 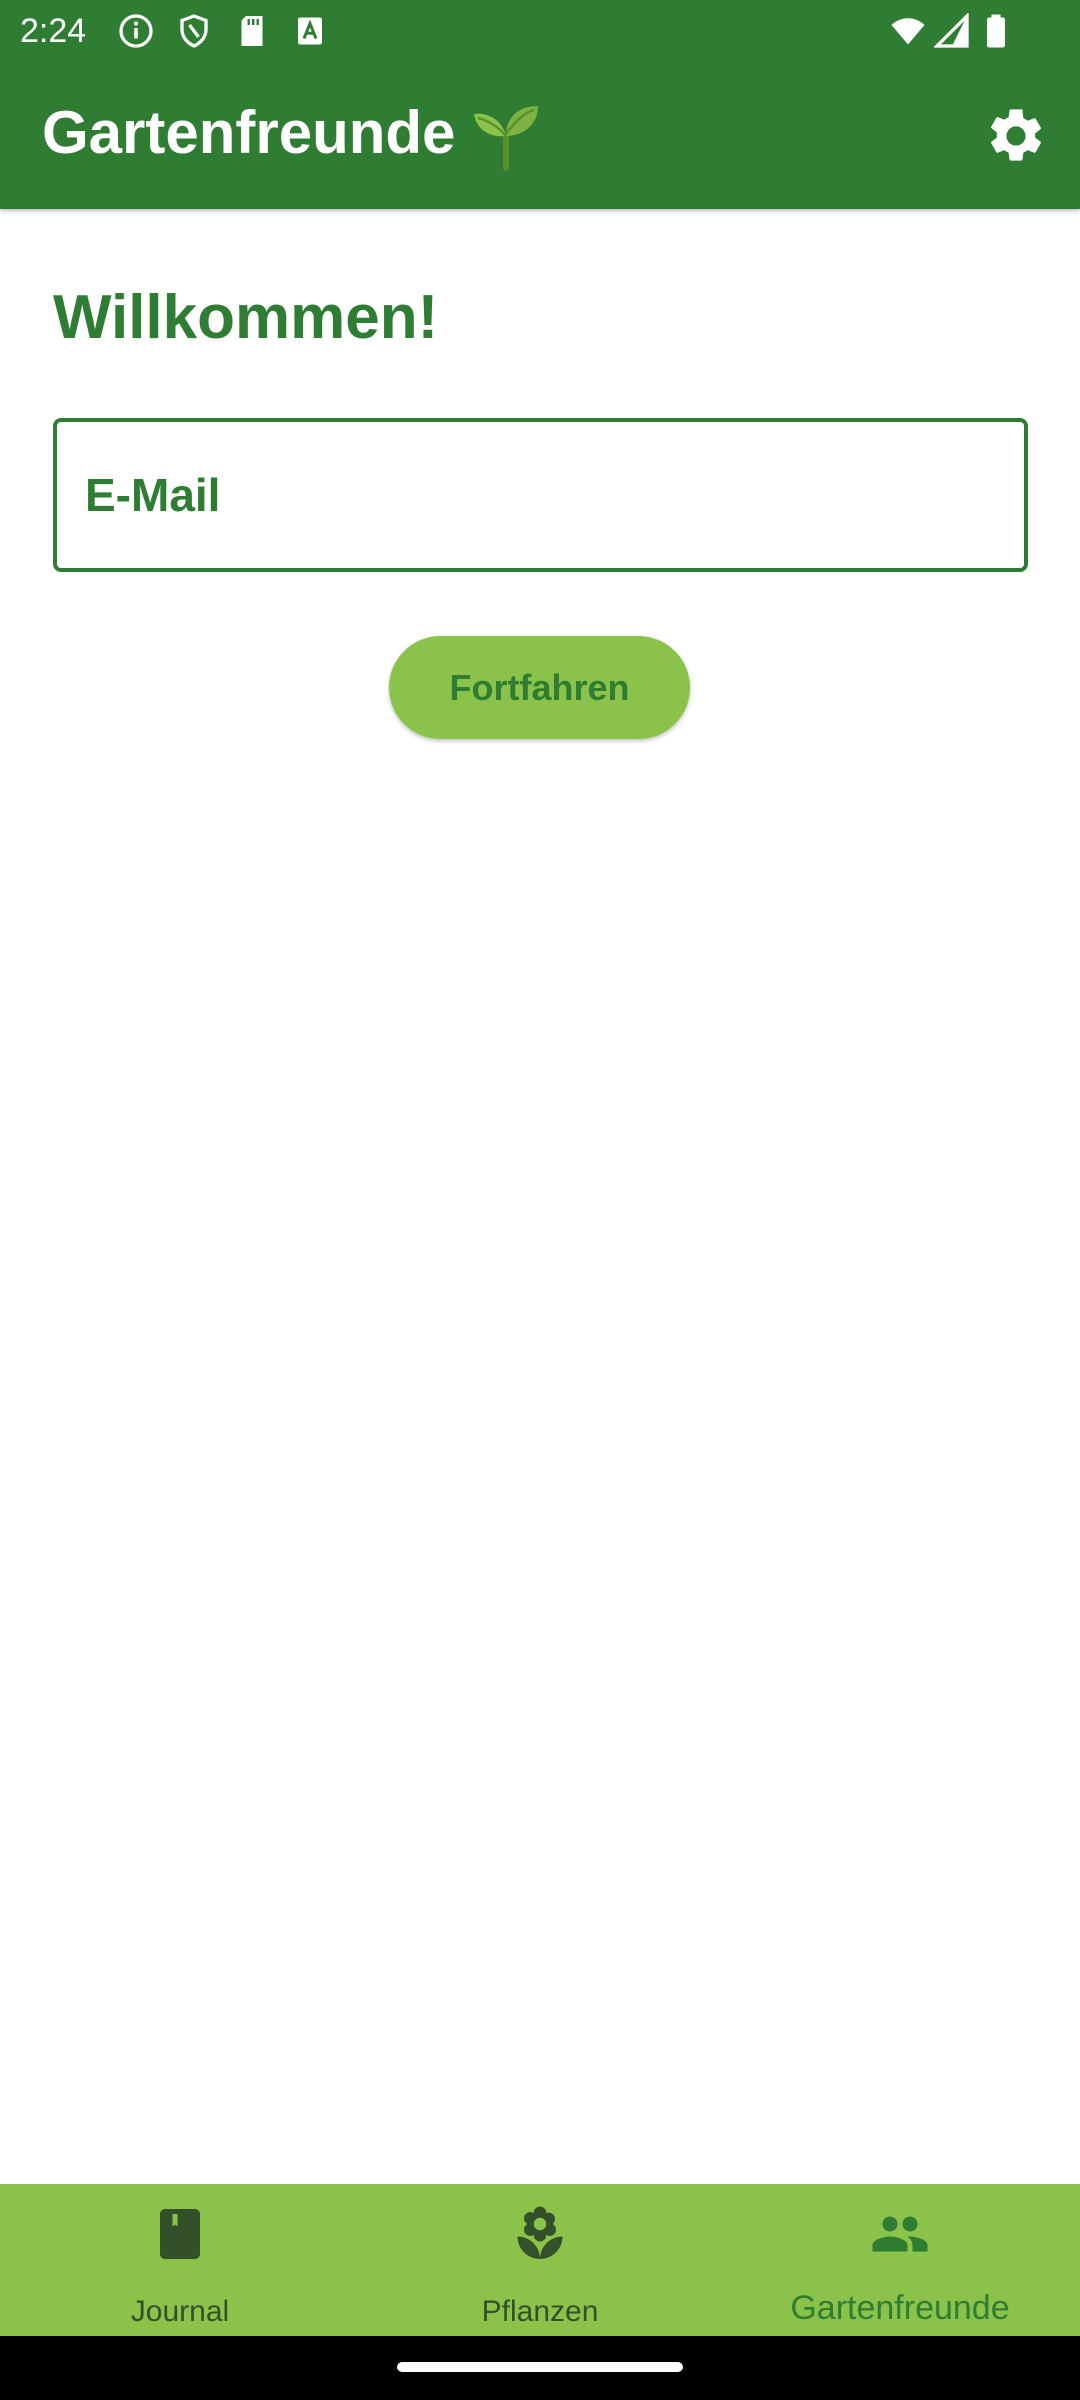 I want to click on seedling-icon, so click(x=506, y=138).